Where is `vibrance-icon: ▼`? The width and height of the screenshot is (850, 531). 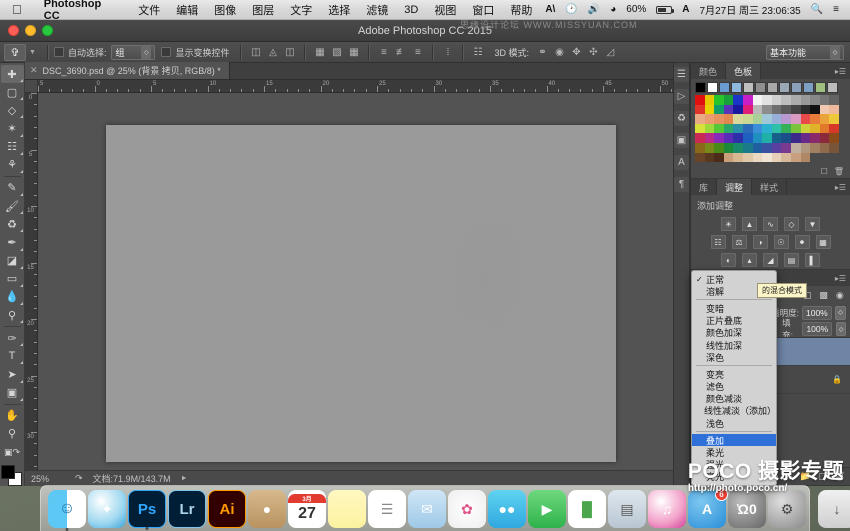
vibrance-icon: ▼ is located at coordinates (812, 224).